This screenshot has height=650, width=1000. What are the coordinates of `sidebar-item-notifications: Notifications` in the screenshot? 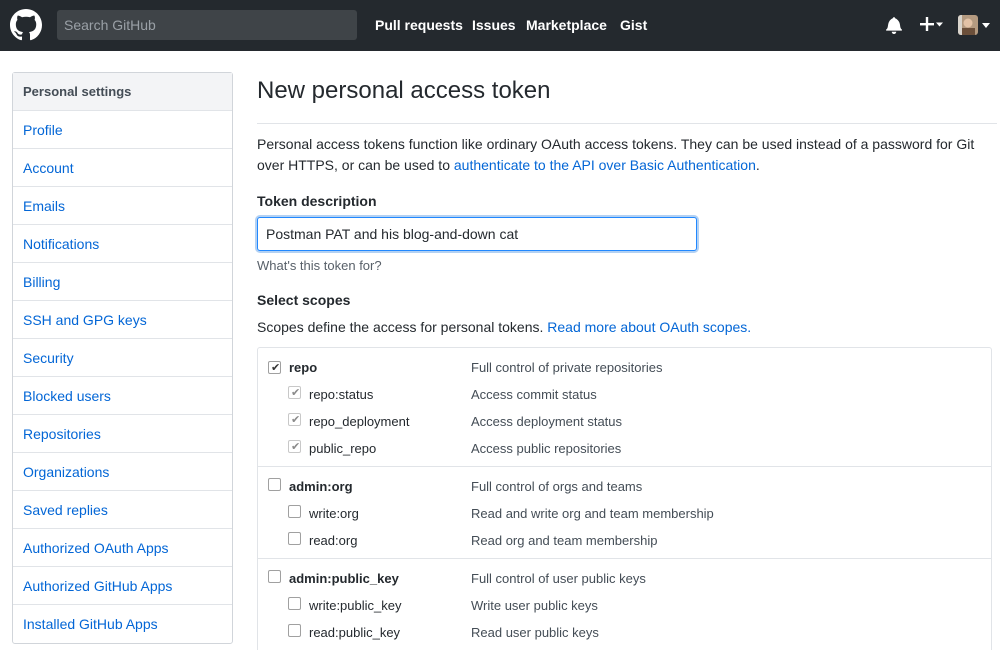 It's located at (122, 244).